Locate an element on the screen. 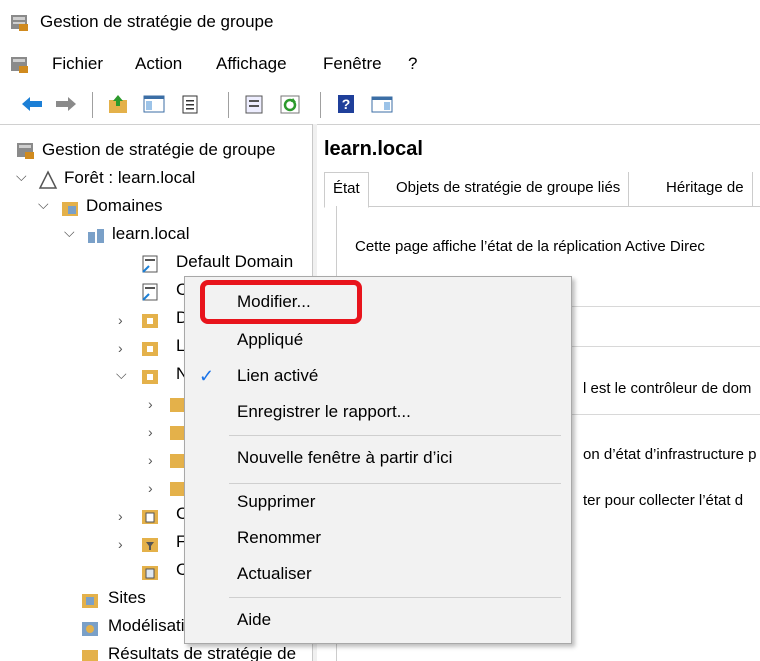  menu-item-supprimer: Supprimer is located at coordinates (378, 502).